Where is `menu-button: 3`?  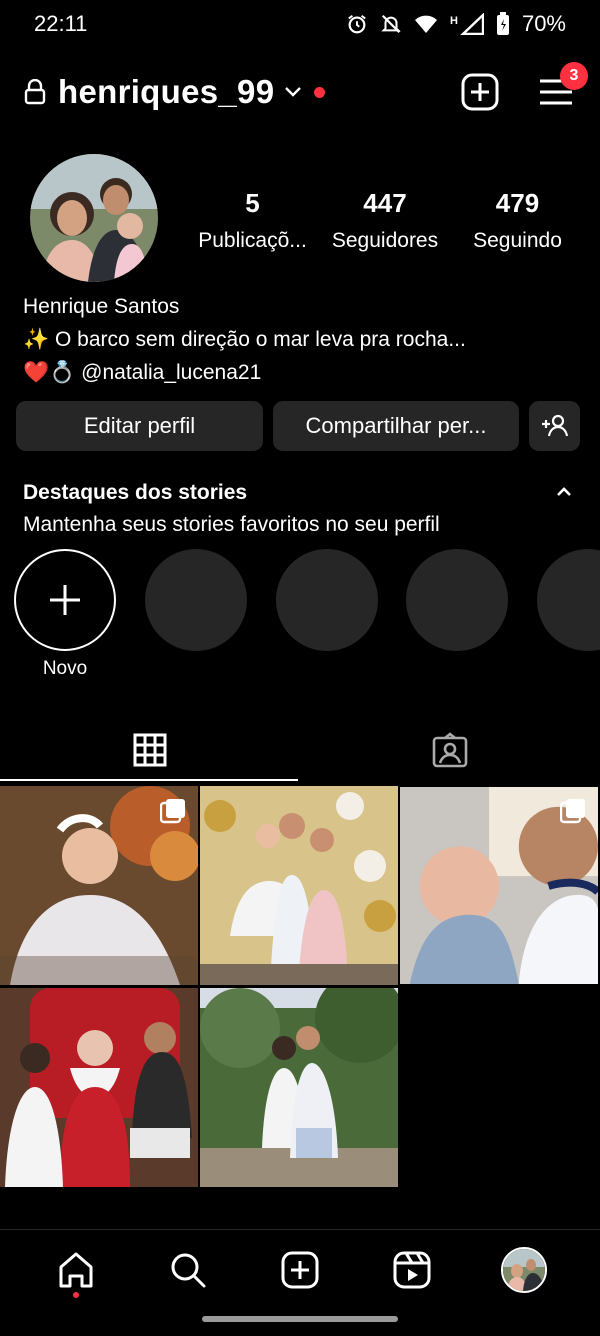 menu-button: 3 is located at coordinates (562, 87).